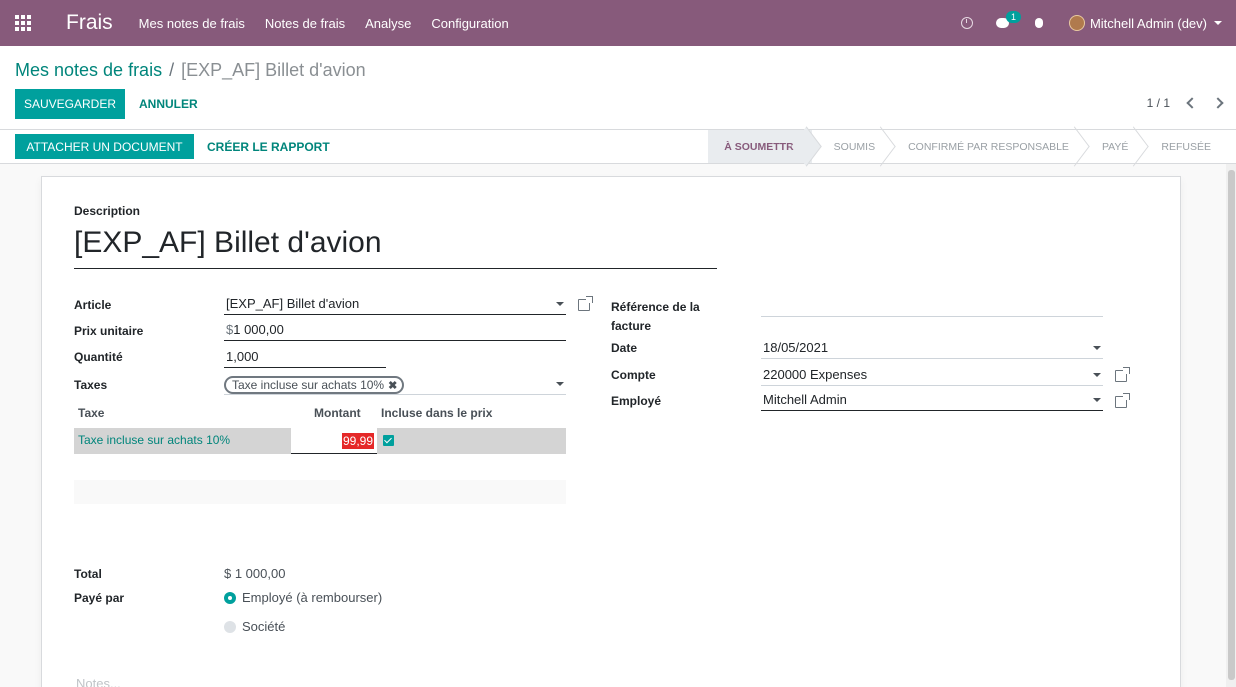  What do you see at coordinates (230, 329) in the screenshot?
I see `currency-symbol: $` at bounding box center [230, 329].